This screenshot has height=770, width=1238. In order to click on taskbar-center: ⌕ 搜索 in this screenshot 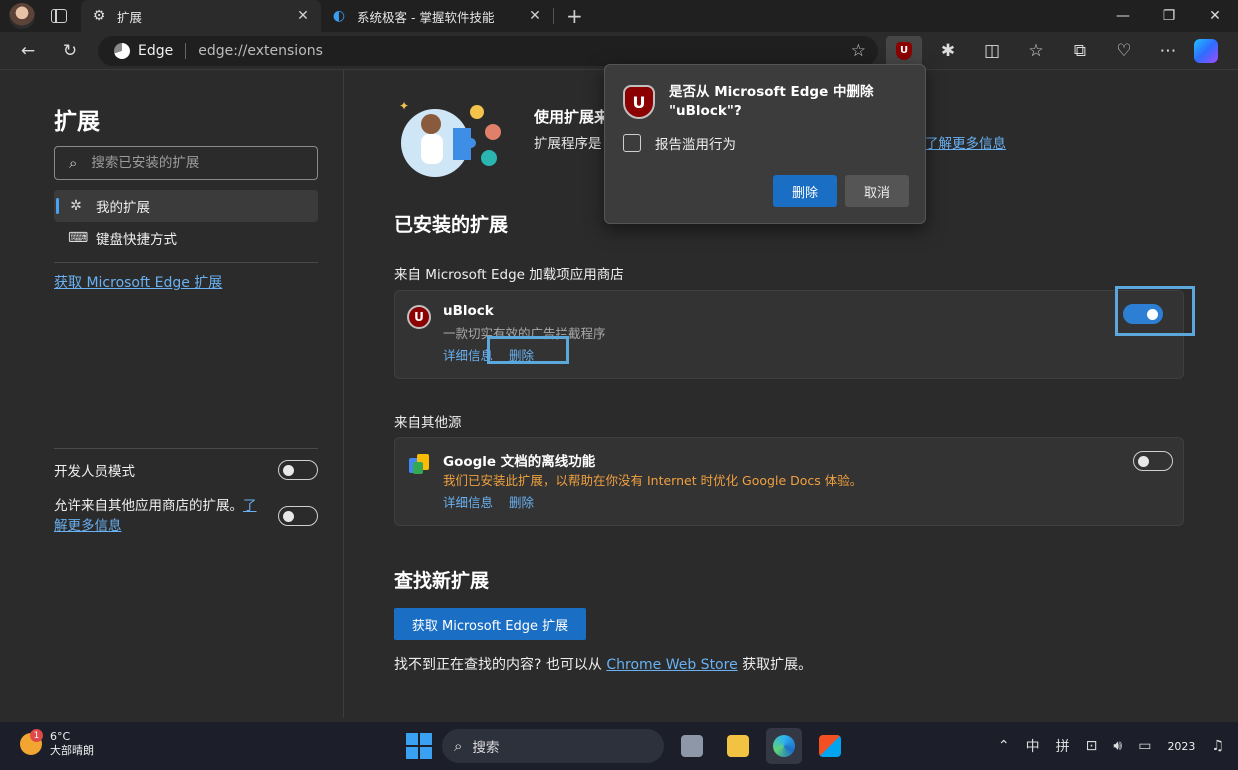, I will do `click(627, 746)`.